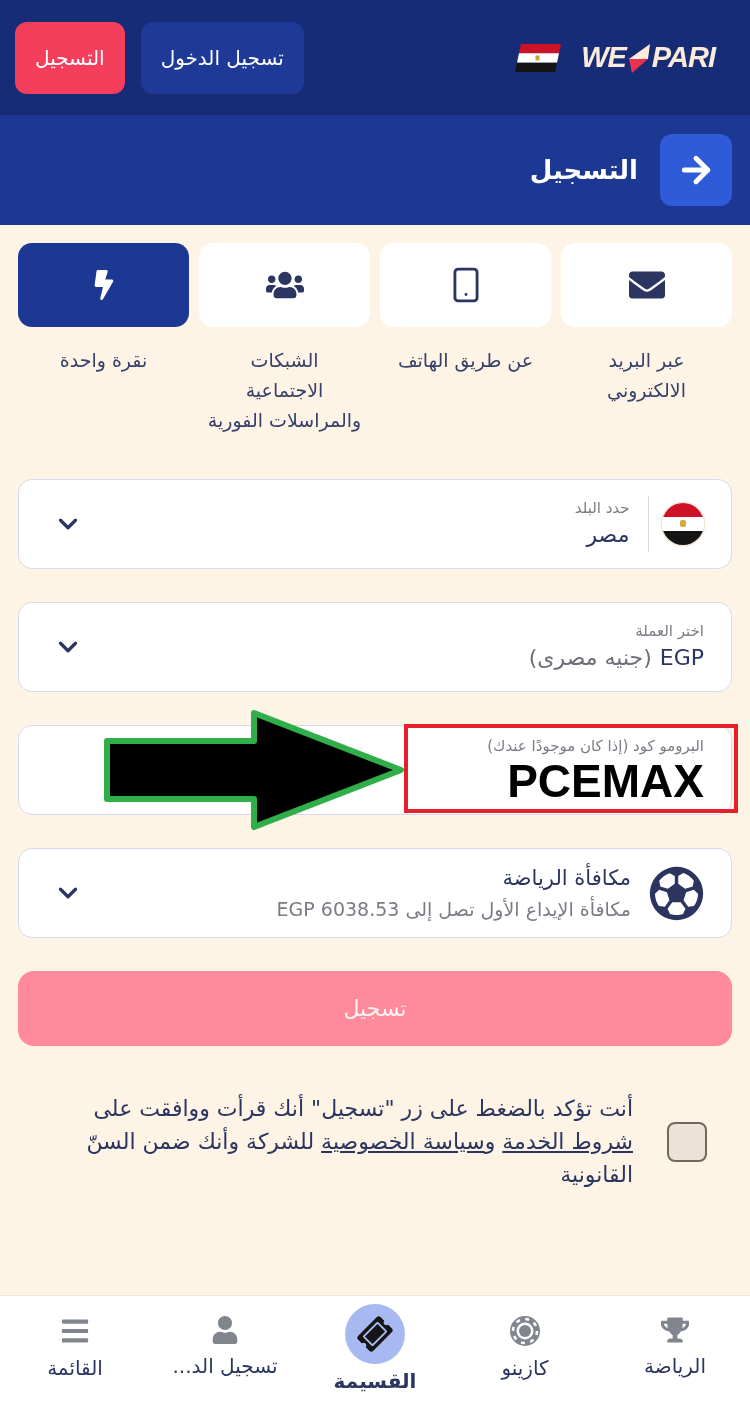 Image resolution: width=750 pixels, height=1404 pixels. What do you see at coordinates (646, 376) in the screenshot?
I see `method-label: عبر البريد الالكتروني` at bounding box center [646, 376].